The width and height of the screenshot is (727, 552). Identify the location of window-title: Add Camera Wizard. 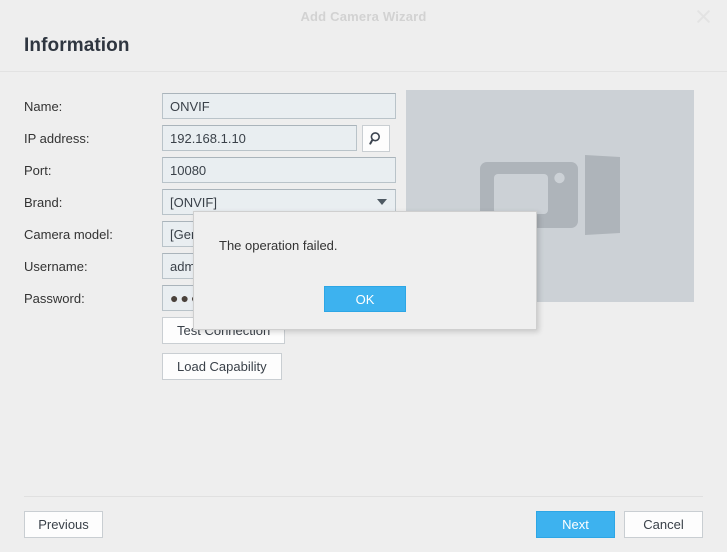
(363, 16).